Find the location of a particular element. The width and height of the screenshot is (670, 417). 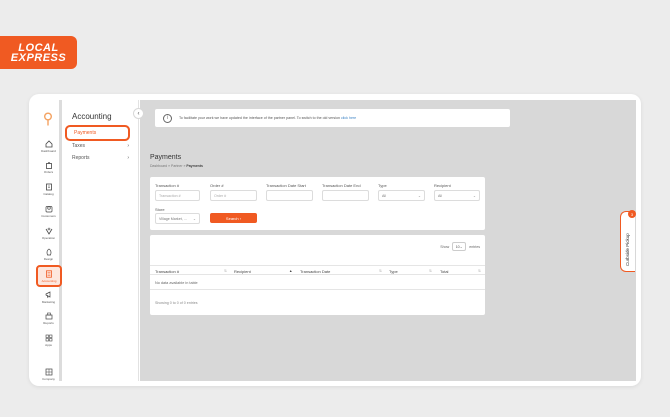

rail-item-catalog: Catalog is located at coordinates (48, 189).